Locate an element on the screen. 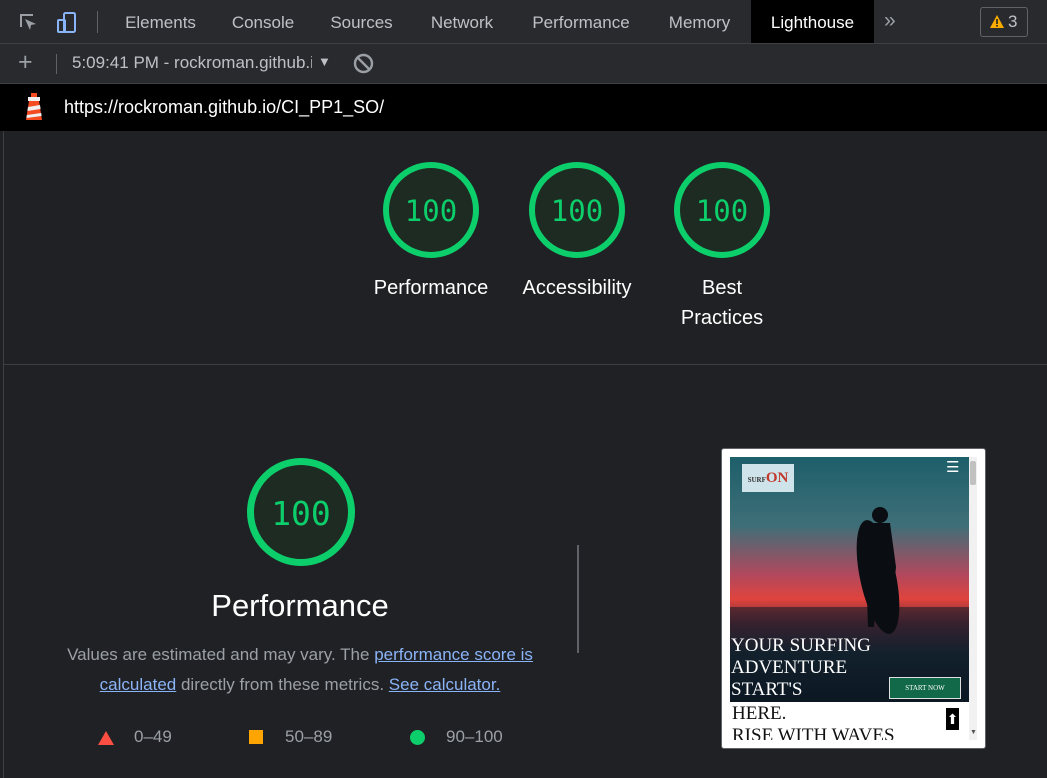 This screenshot has height=778, width=1047. chevron-down-icon: ▼ is located at coordinates (324, 61).